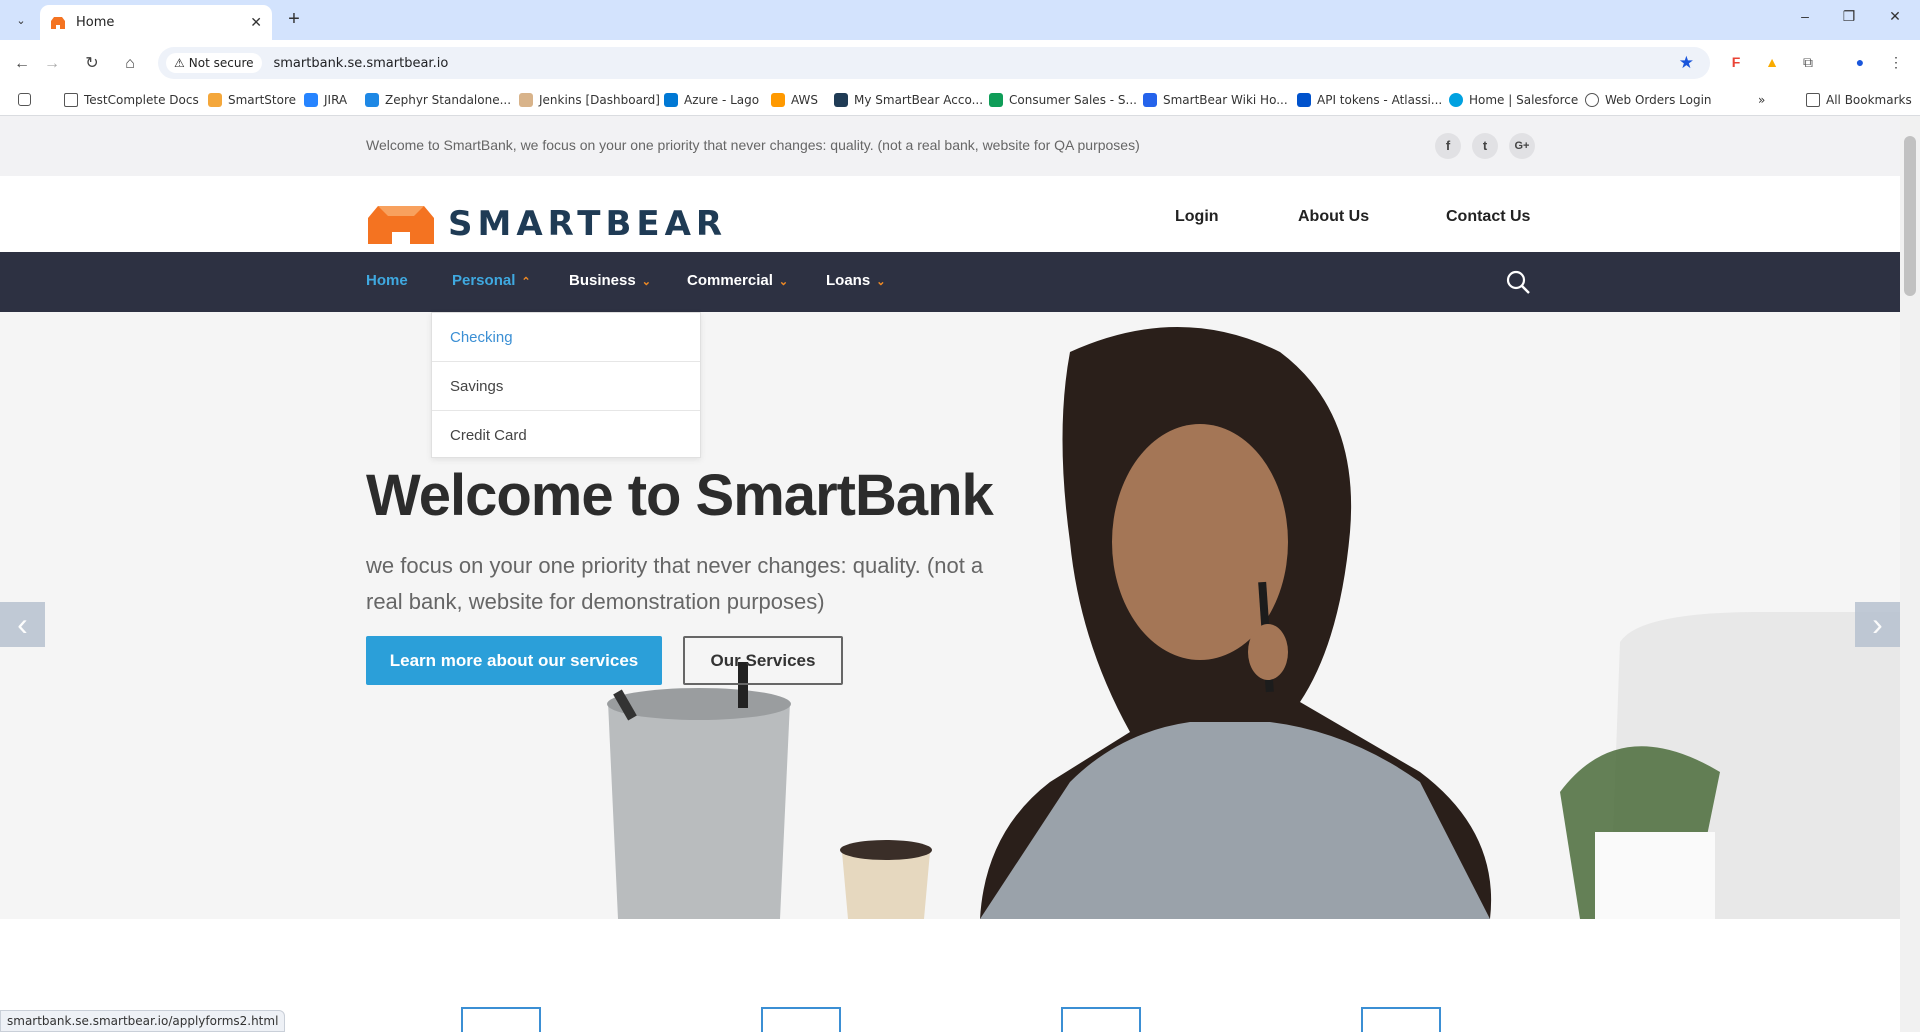 The image size is (1920, 1032). What do you see at coordinates (1910, 216) in the screenshot?
I see `scrollbar-thumb` at bounding box center [1910, 216].